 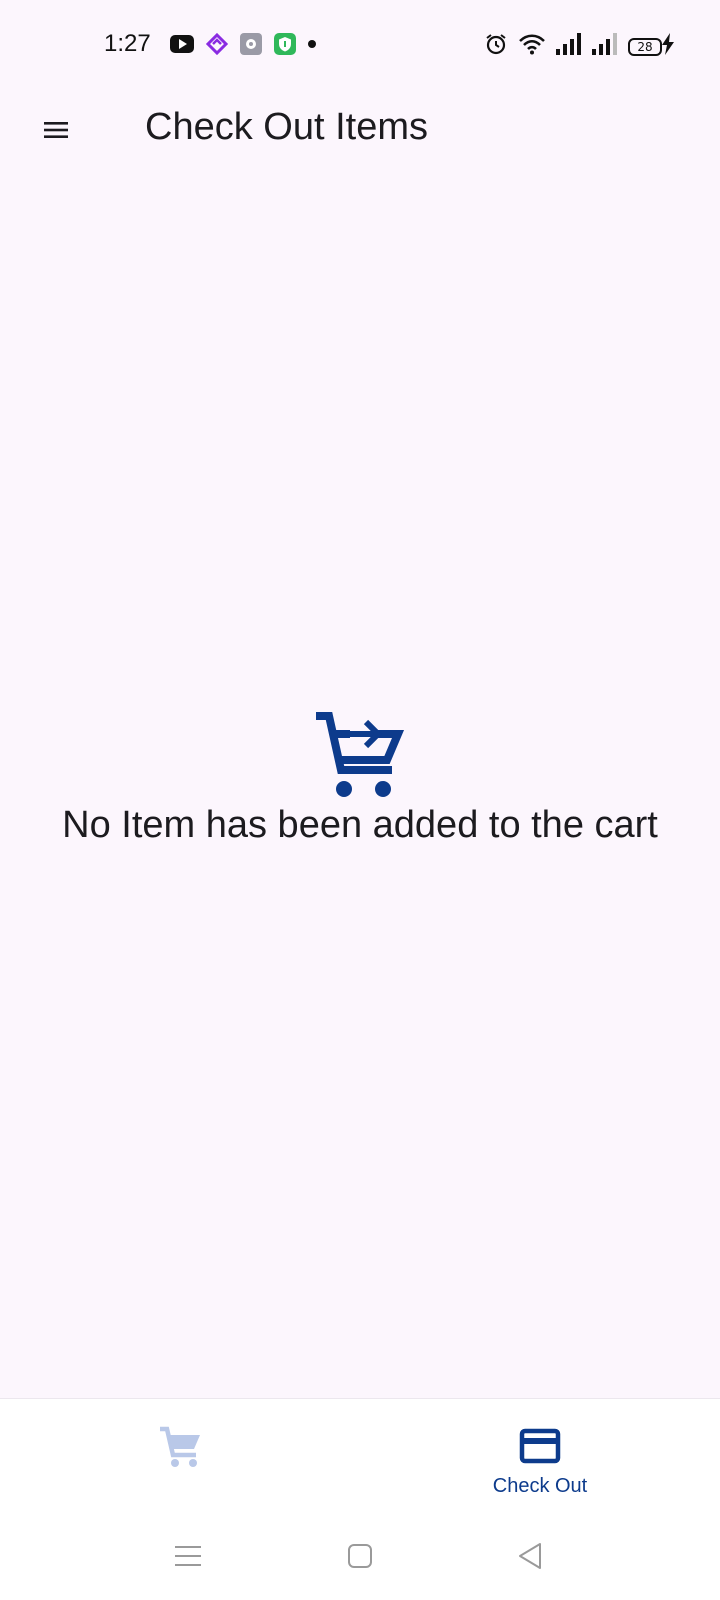 What do you see at coordinates (360, 754) in the screenshot?
I see `cart-arrow-icon` at bounding box center [360, 754].